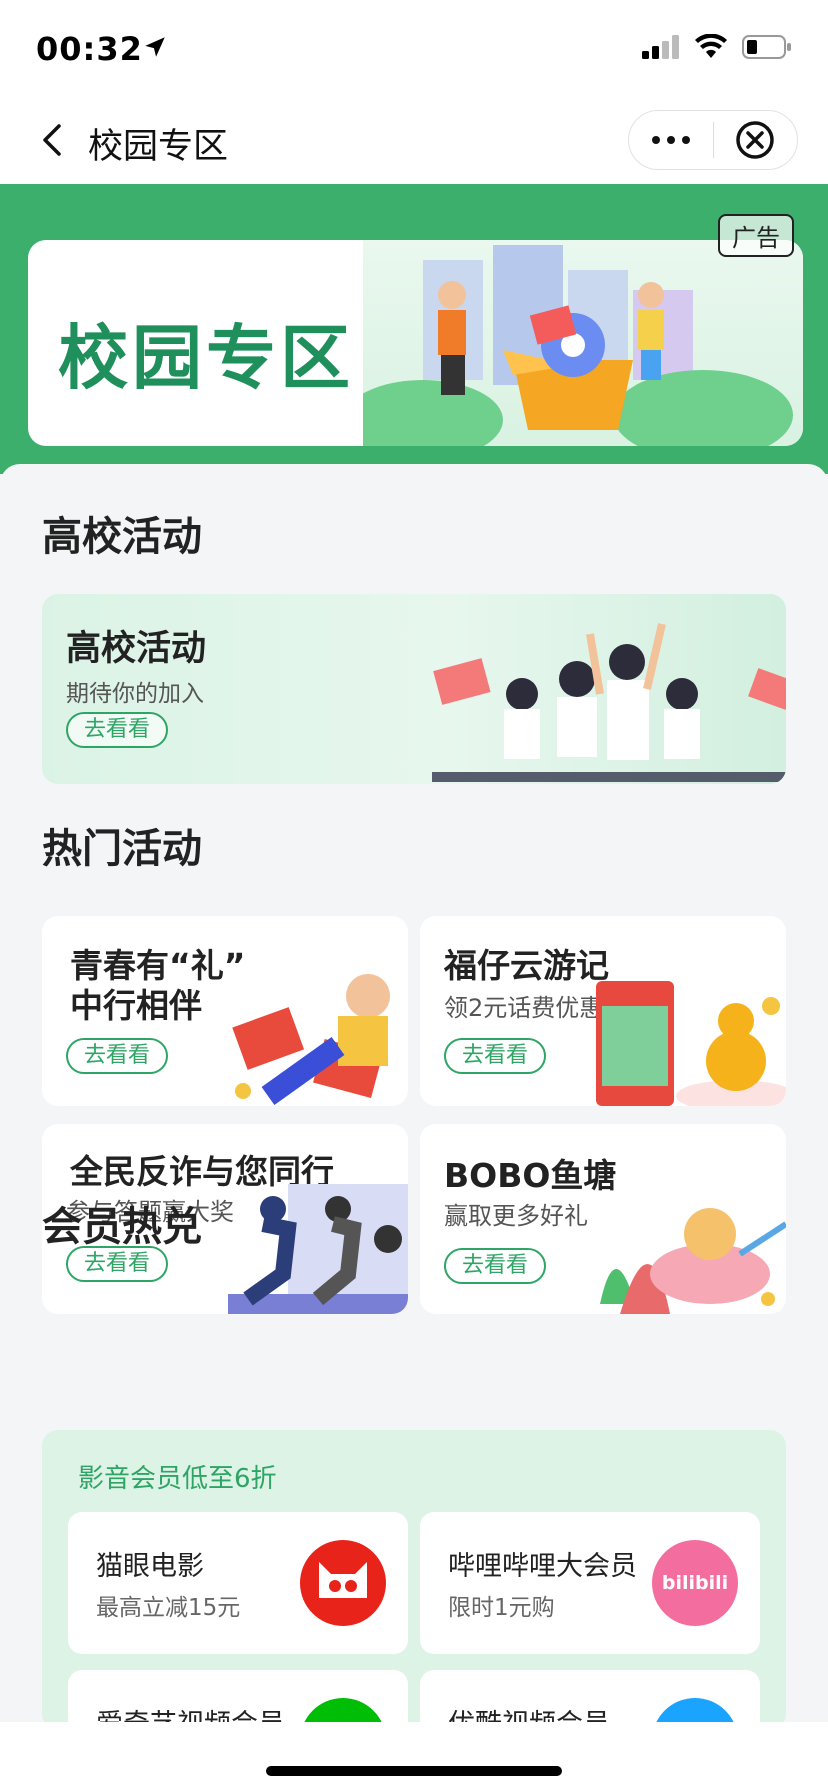 The width and height of the screenshot is (828, 1792). Describe the element at coordinates (158, 147) in the screenshot. I see `page-title: 校园专区` at that location.